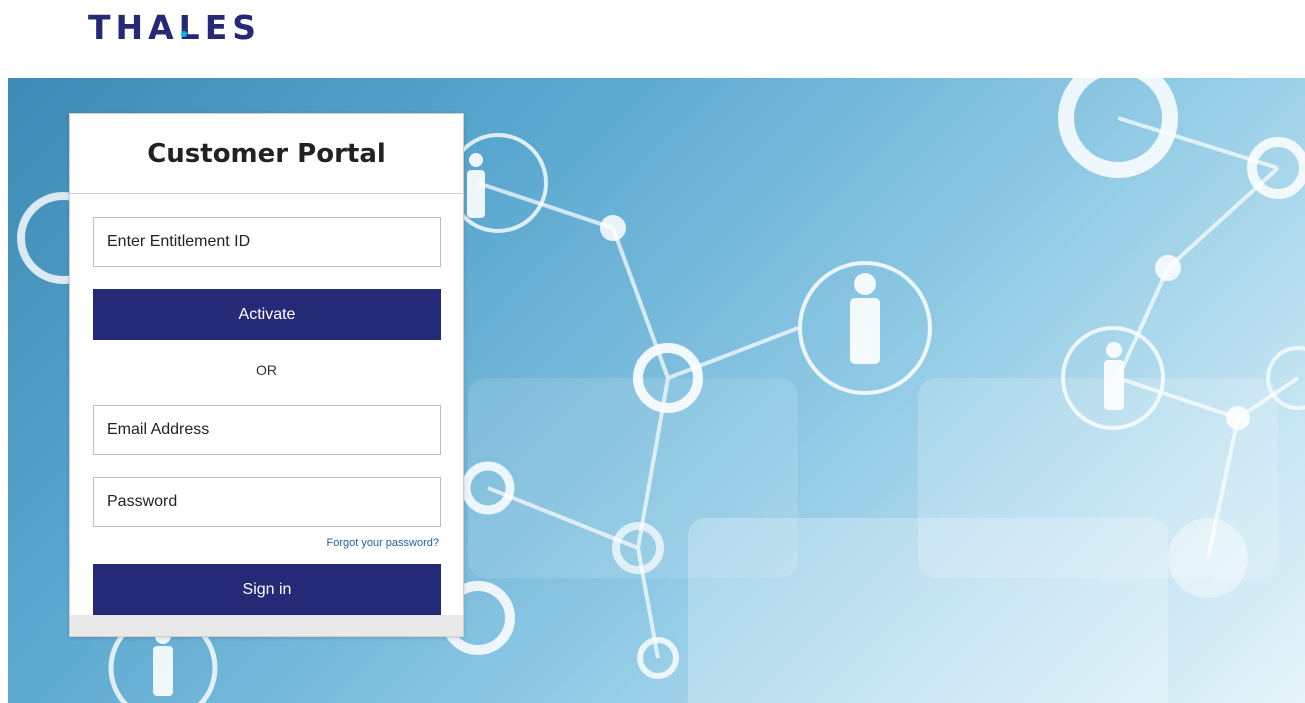 The height and width of the screenshot is (703, 1305). I want to click on portal-title: Customer Portal, so click(266, 154).